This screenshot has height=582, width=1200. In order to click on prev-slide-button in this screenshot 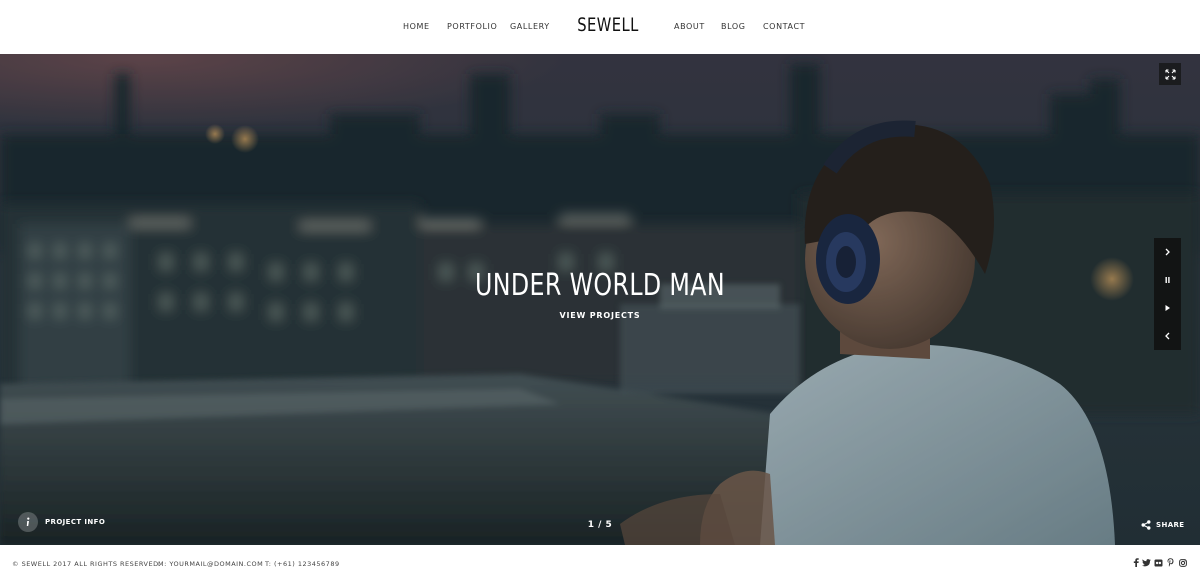, I will do `click(1167, 336)`.